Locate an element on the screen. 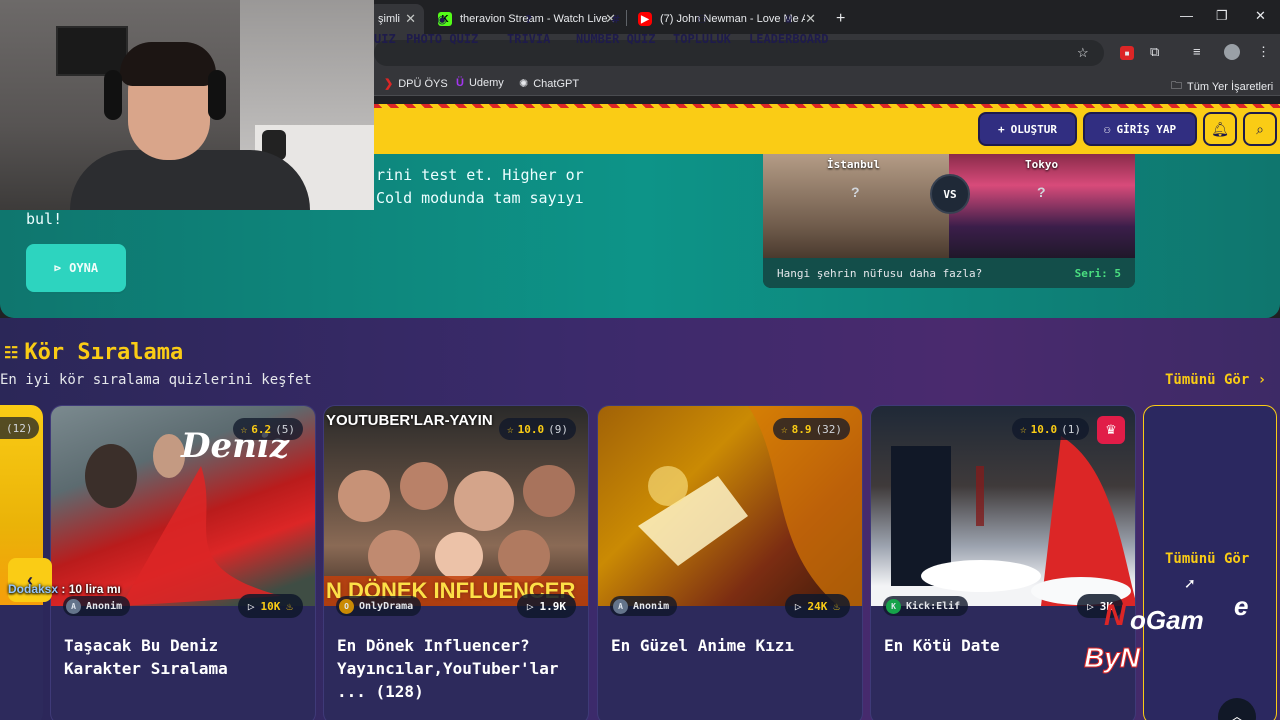 The height and width of the screenshot is (720, 1280). bell-icon: 🔔︎ is located at coordinates (1220, 128).